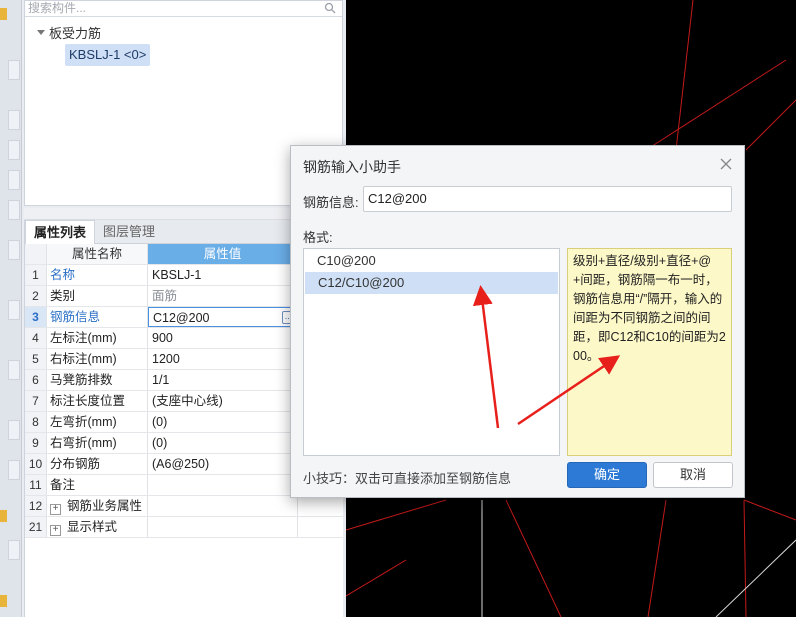 This screenshot has height=617, width=796. I want to click on property-name: 马凳筋排数, so click(97, 380).